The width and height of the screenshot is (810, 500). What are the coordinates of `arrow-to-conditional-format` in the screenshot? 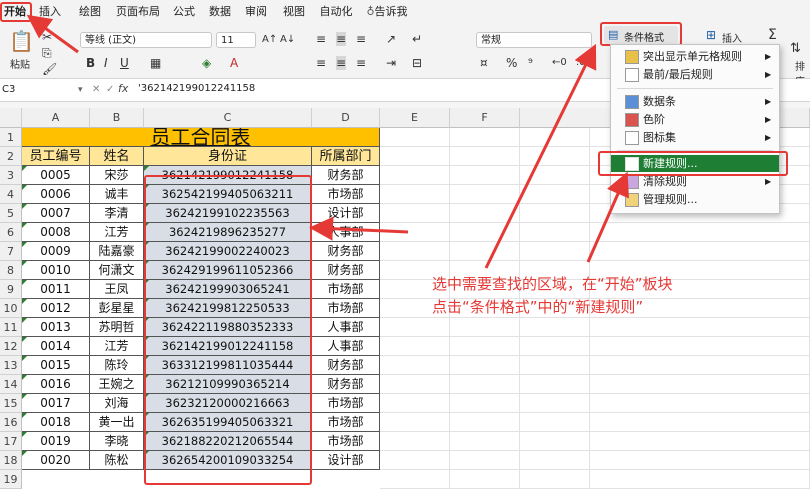 It's located at (540, 156).